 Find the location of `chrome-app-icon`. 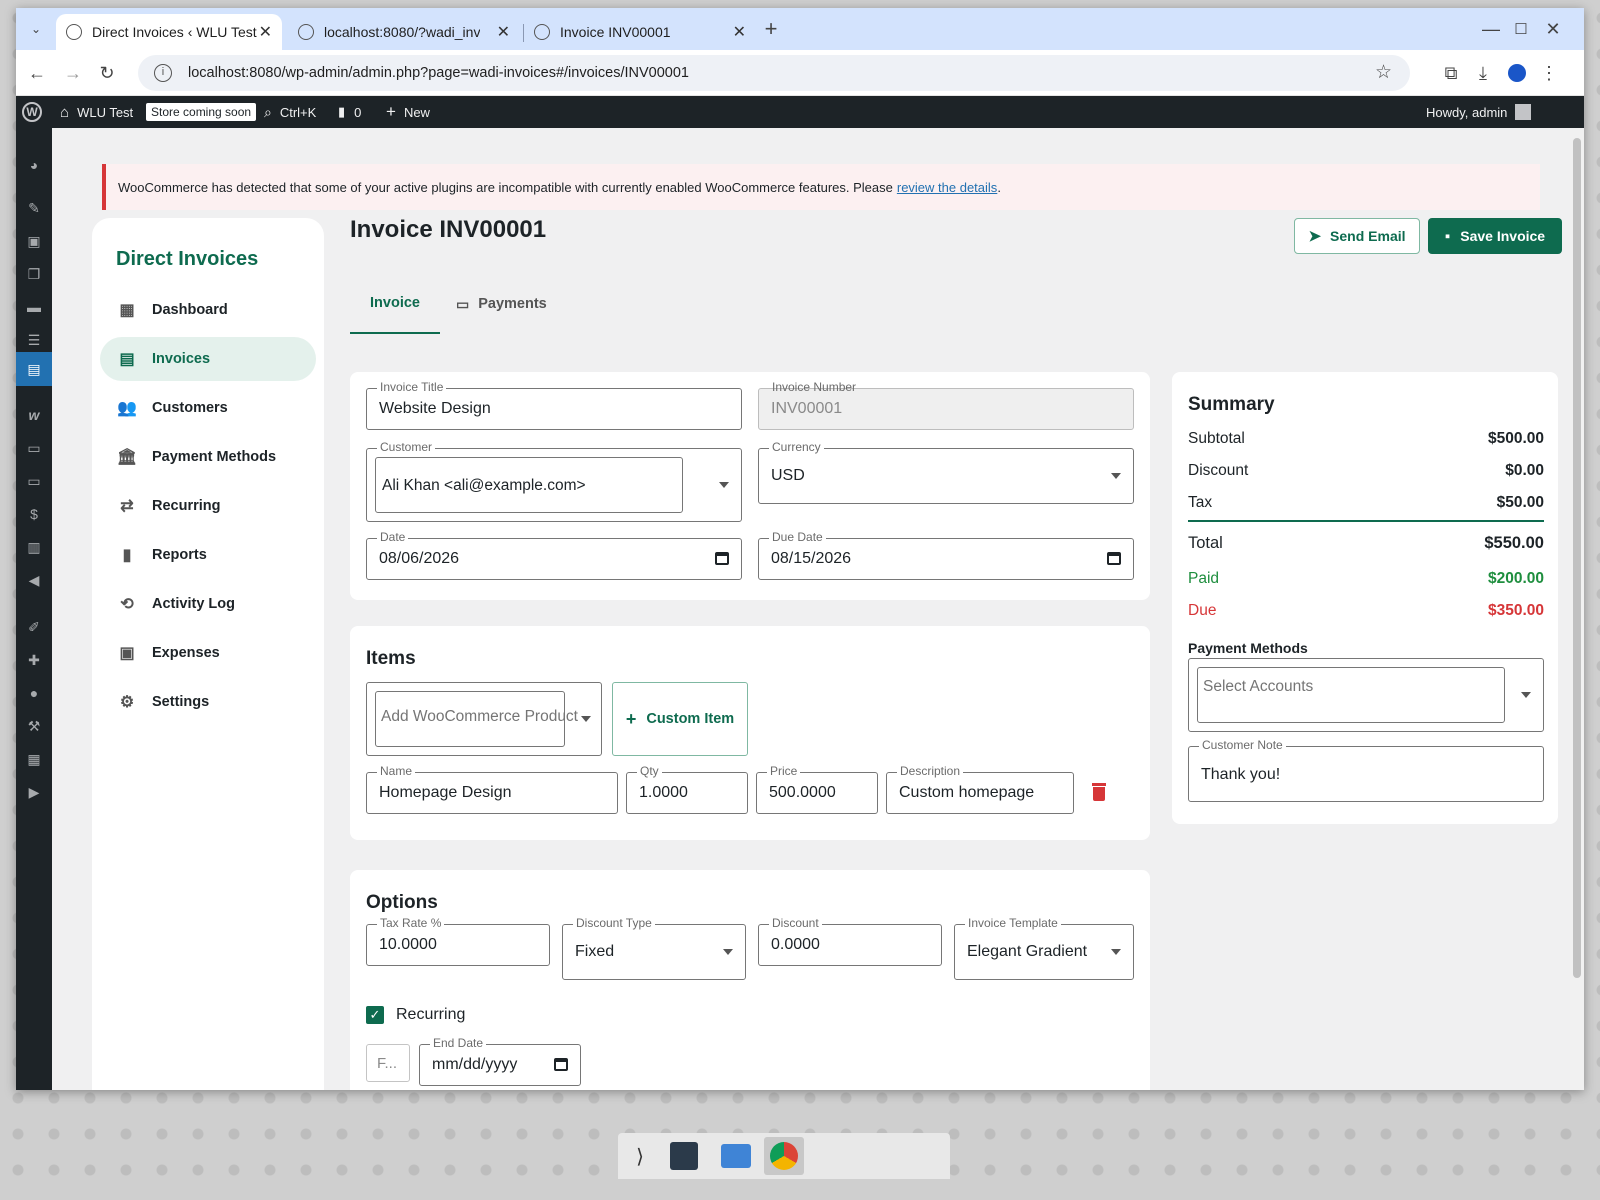

chrome-app-icon is located at coordinates (784, 1156).